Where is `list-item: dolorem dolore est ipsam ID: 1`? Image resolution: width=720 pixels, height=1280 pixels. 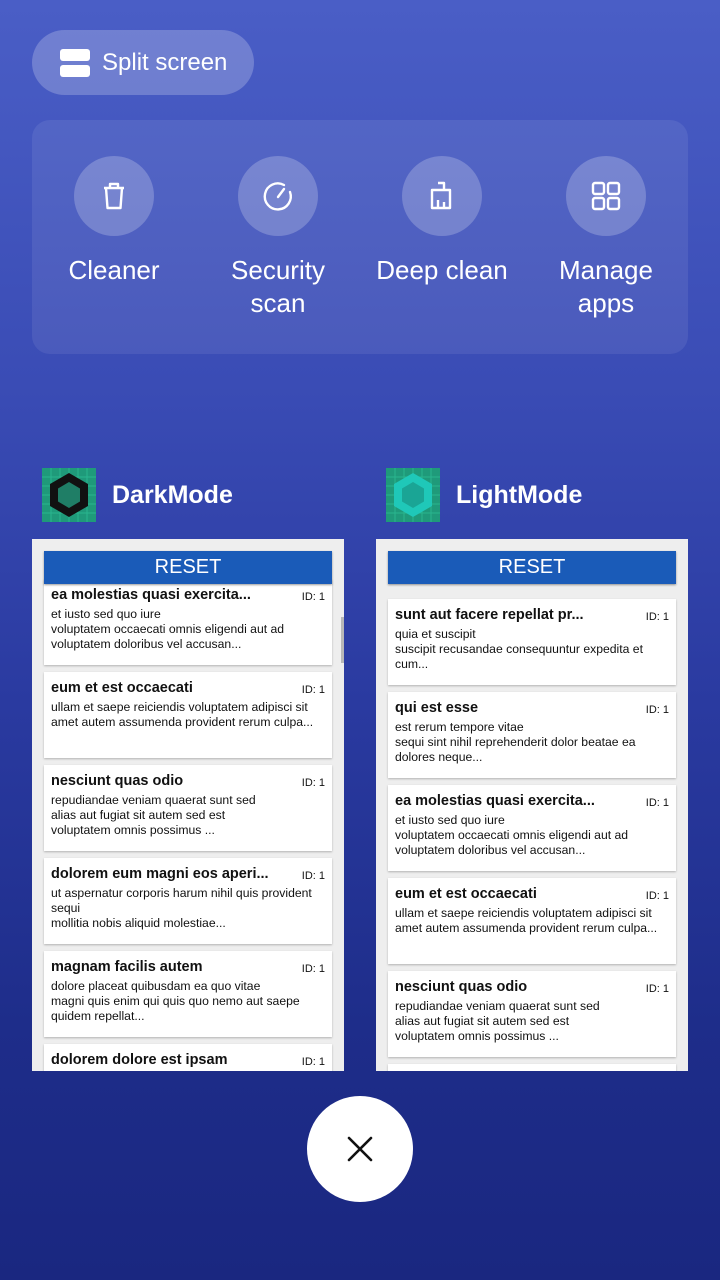
list-item: dolorem dolore est ipsam ID: 1 is located at coordinates (188, 1057).